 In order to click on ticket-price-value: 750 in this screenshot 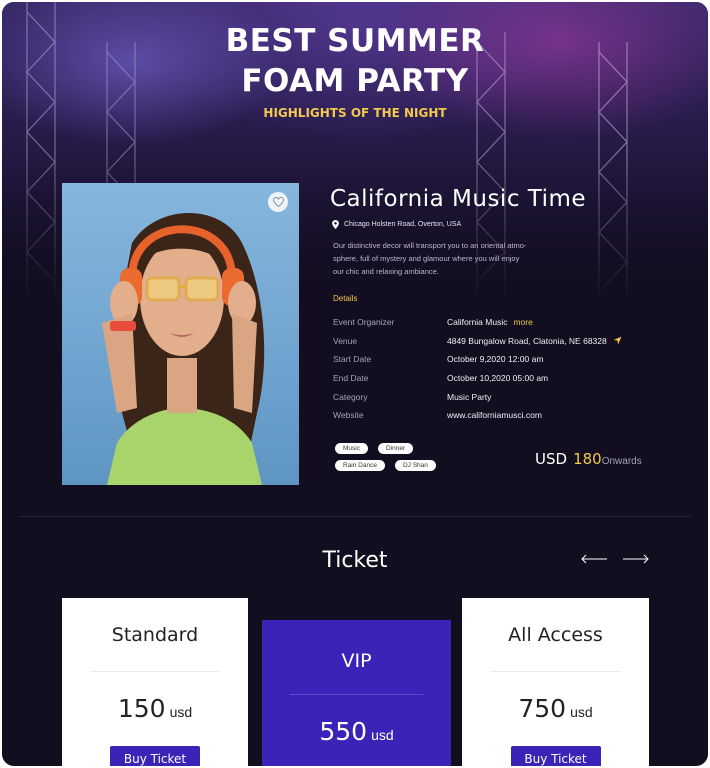, I will do `click(542, 708)`.